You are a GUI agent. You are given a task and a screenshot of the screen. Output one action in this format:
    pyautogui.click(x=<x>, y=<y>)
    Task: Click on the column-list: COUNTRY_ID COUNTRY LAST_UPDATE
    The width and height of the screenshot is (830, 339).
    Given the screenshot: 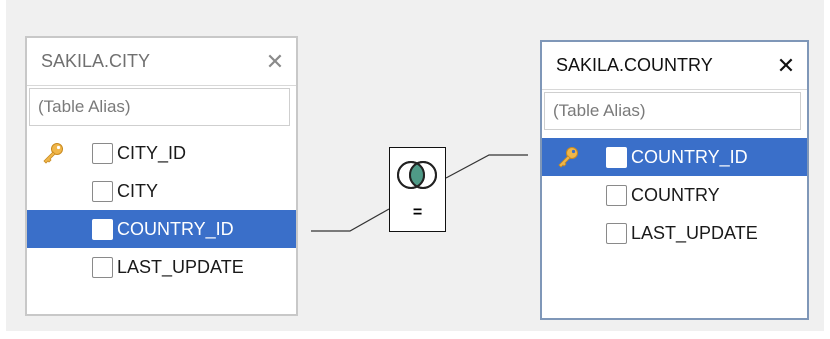 What is the action you would take?
    pyautogui.click(x=674, y=195)
    